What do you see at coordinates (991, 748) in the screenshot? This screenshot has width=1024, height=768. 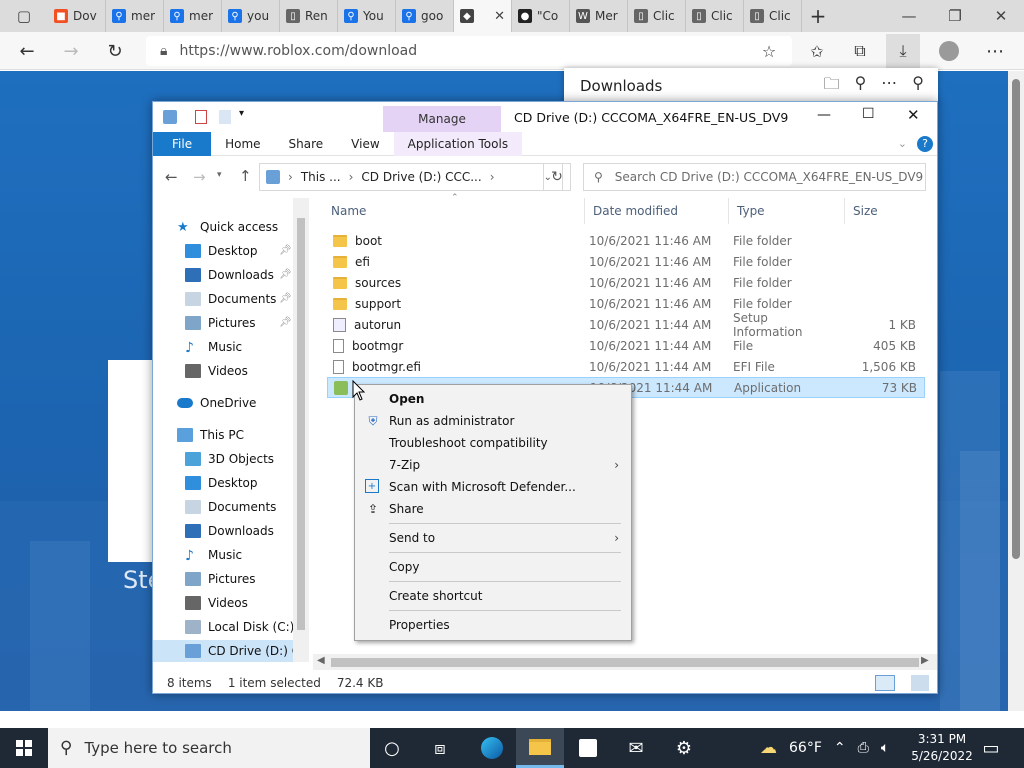 I see `notification-center-icon: ▭` at bounding box center [991, 748].